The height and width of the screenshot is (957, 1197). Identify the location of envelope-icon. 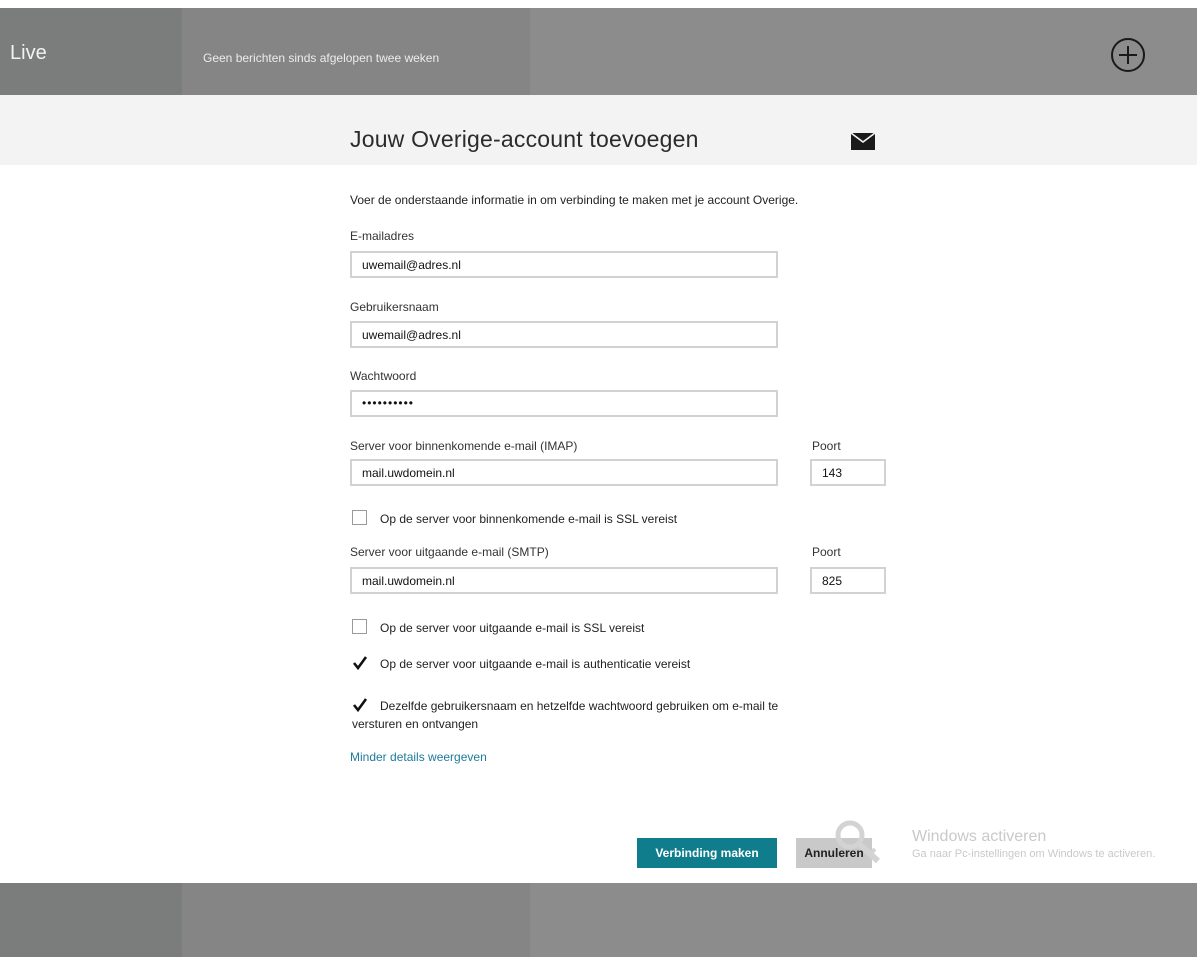
(863, 141).